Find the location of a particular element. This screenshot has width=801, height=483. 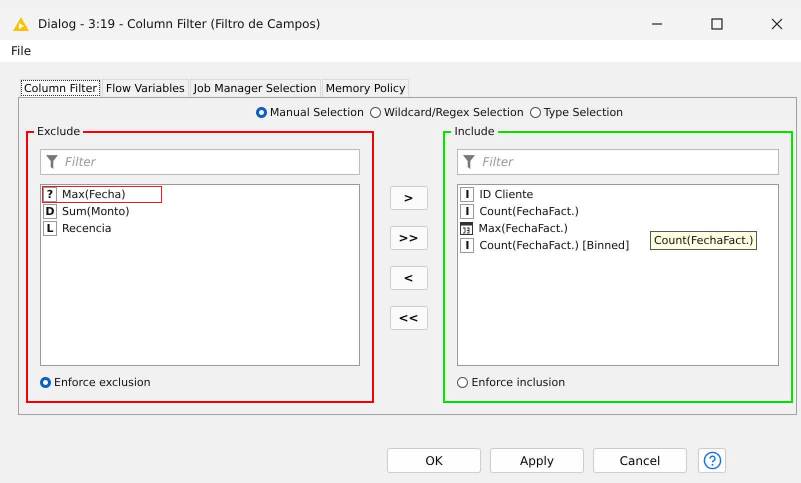

list-item: I ID Cliente is located at coordinates (519, 194).